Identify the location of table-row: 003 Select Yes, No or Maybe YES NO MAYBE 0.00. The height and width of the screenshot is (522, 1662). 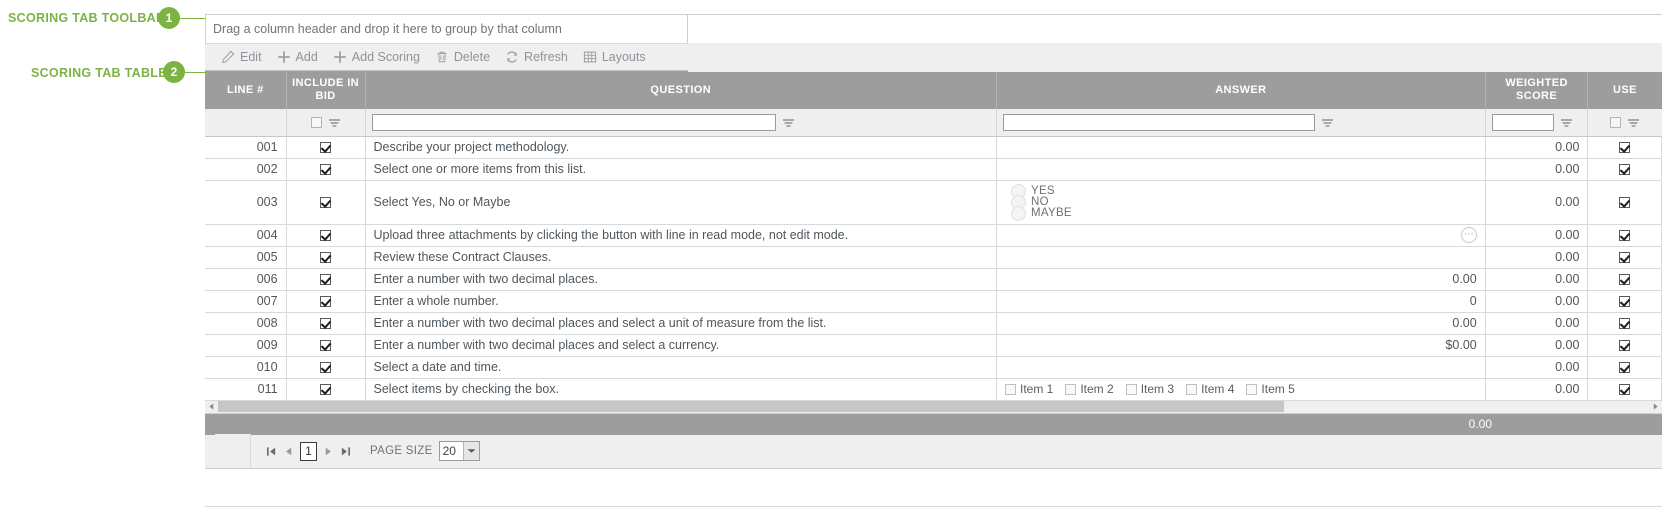
(933, 202).